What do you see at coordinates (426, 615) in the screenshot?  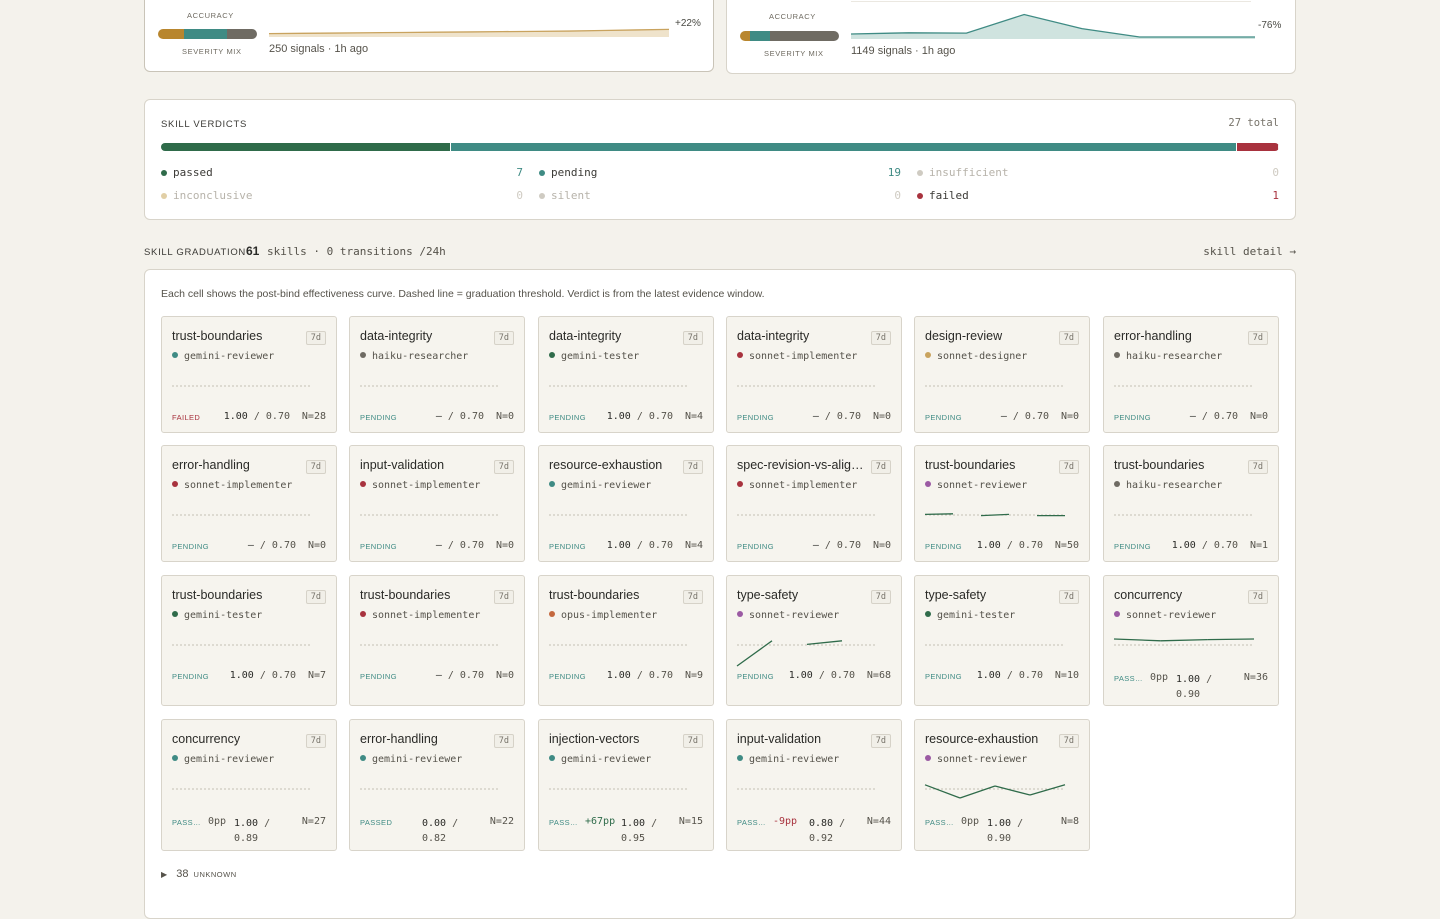 I see `agent-name: sonnet-implementer` at bounding box center [426, 615].